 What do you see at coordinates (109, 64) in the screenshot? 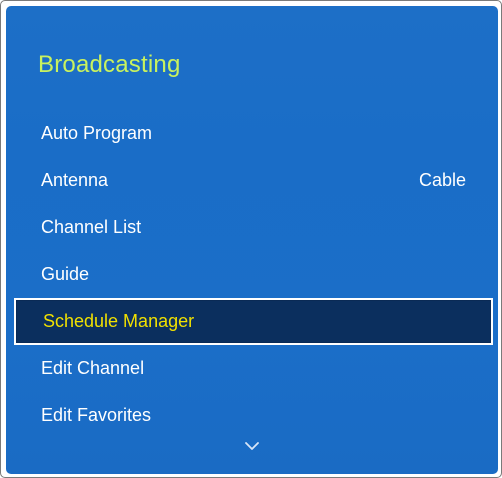
I see `panel-title: Broadcasting` at bounding box center [109, 64].